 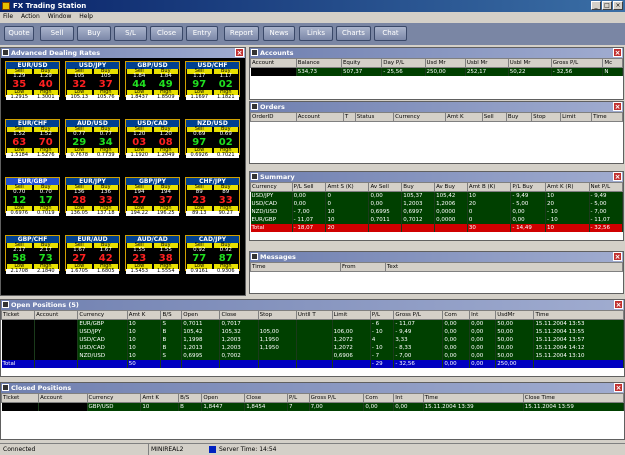 I want to click on charts-button: Charts, so click(x=353, y=33).